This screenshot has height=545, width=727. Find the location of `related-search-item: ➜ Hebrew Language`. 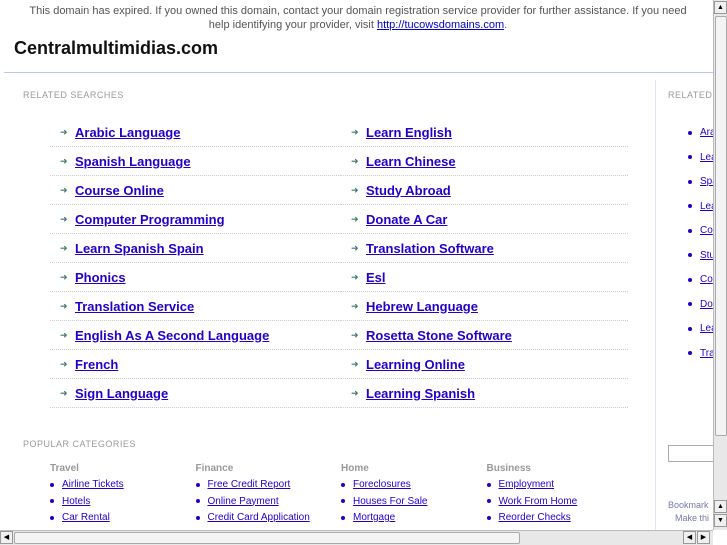

related-search-item: ➜ Hebrew Language is located at coordinates (484, 306).